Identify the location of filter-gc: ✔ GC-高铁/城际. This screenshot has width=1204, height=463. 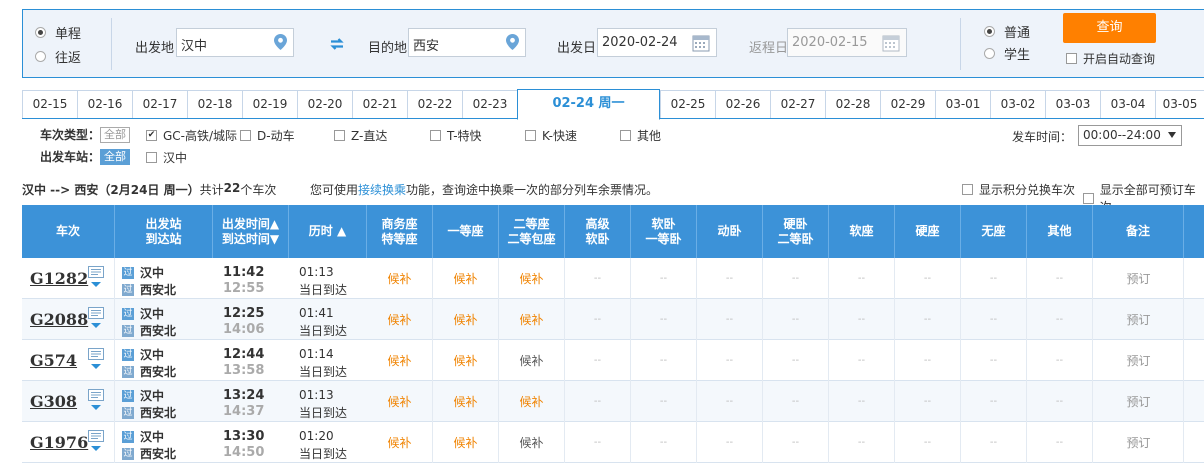
(191, 135).